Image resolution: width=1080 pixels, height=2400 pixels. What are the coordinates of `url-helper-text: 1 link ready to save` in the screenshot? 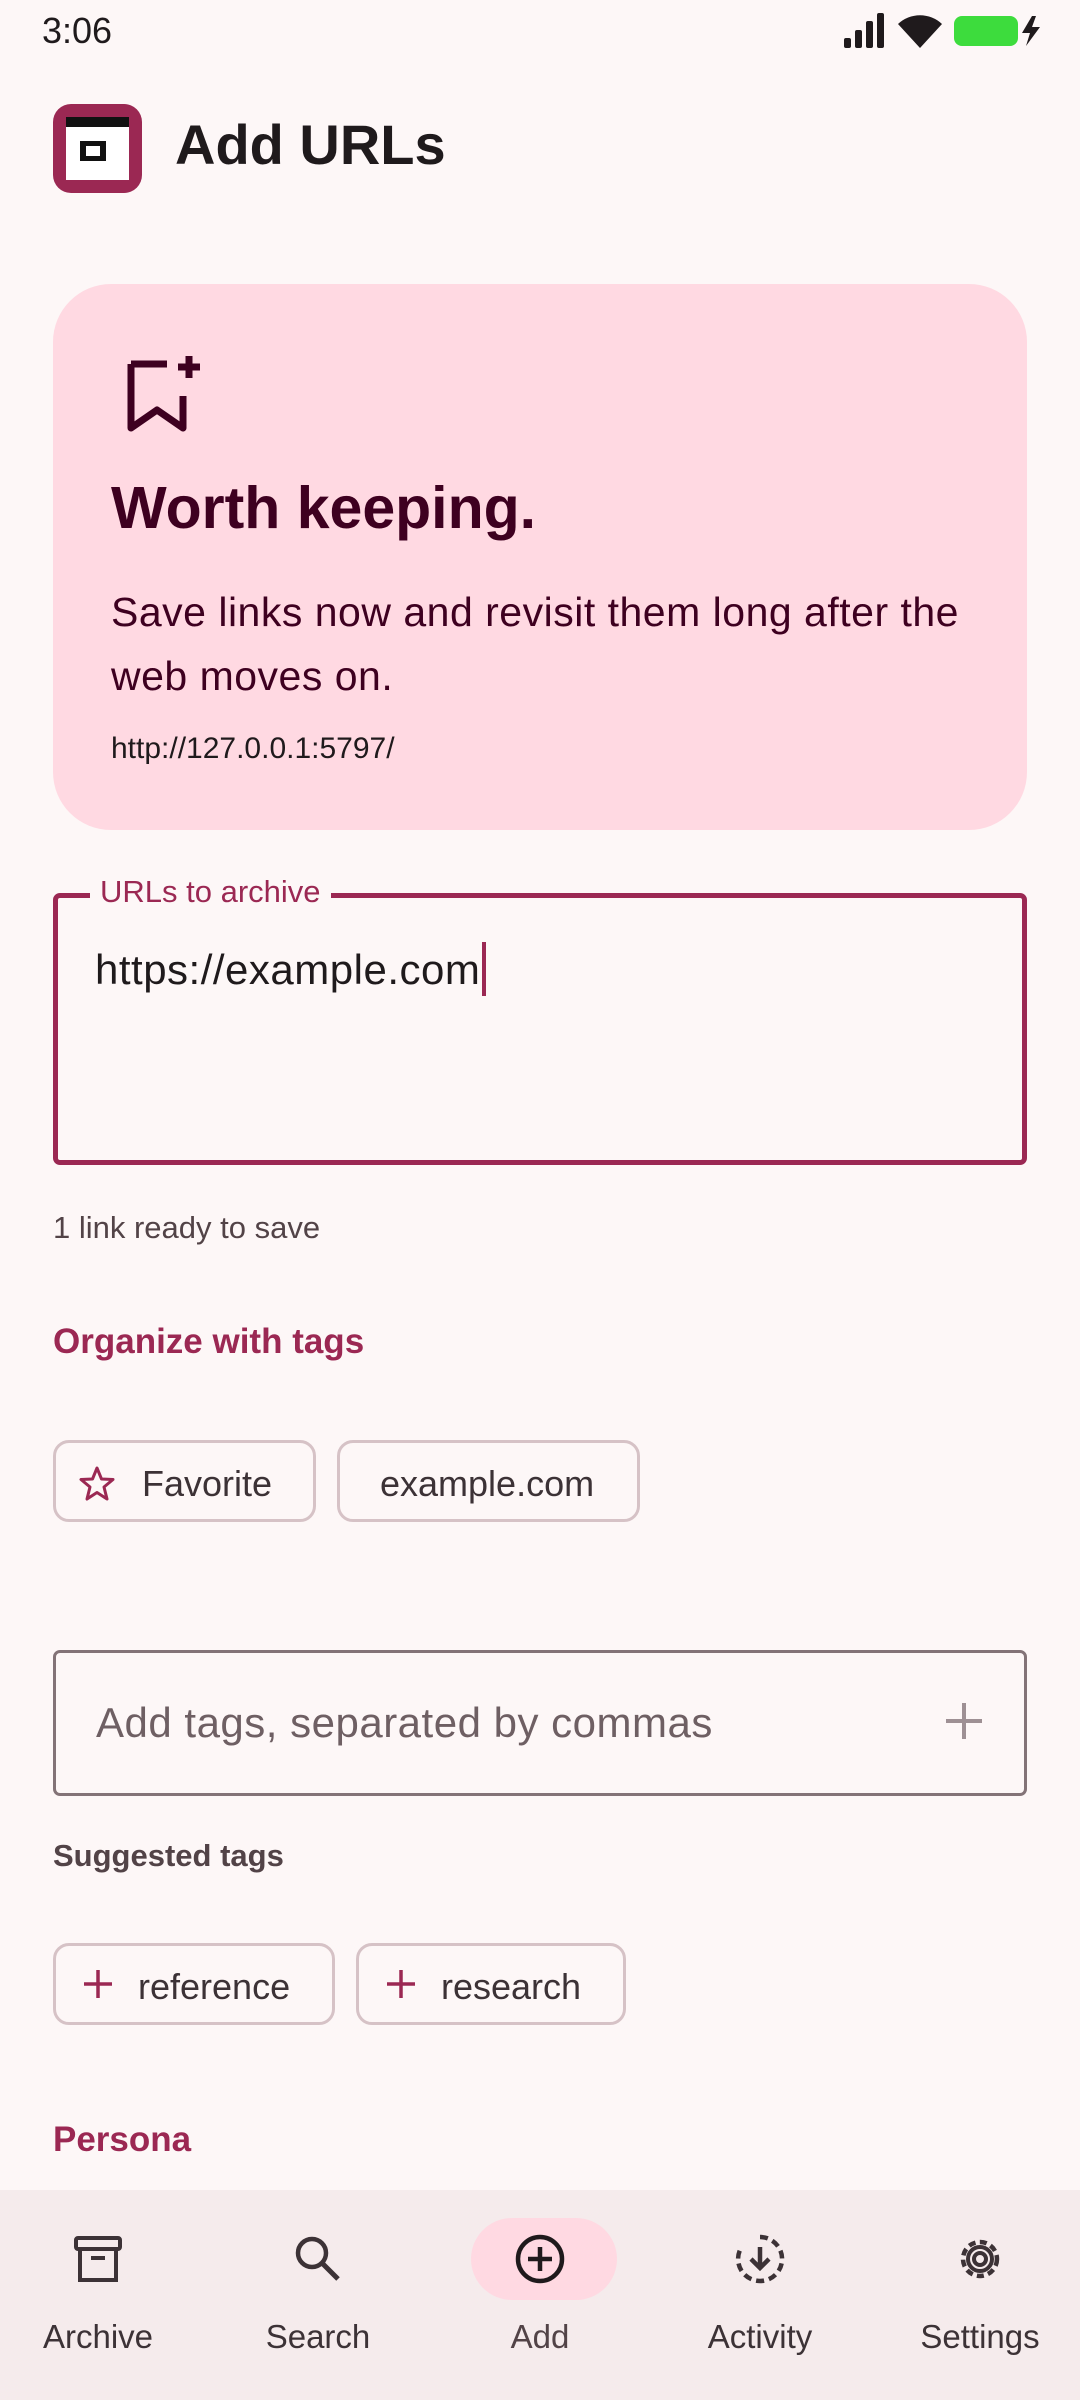 It's located at (187, 1227).